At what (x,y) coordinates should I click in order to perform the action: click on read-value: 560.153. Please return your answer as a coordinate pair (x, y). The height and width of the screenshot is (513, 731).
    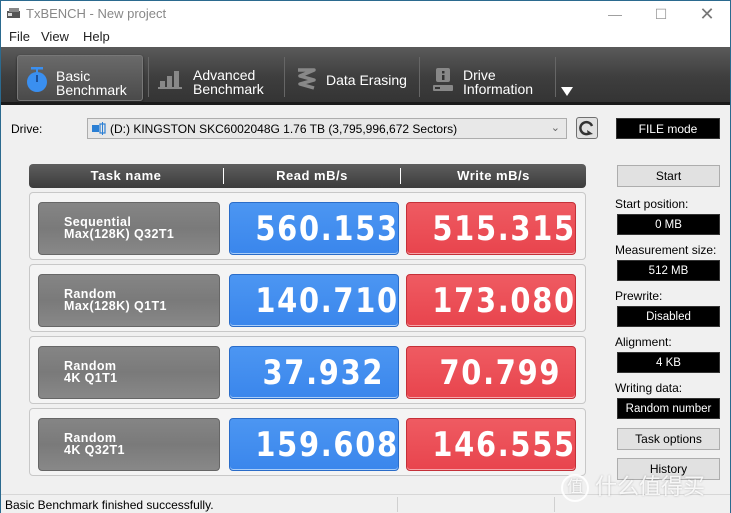
    Looking at the image, I should click on (314, 228).